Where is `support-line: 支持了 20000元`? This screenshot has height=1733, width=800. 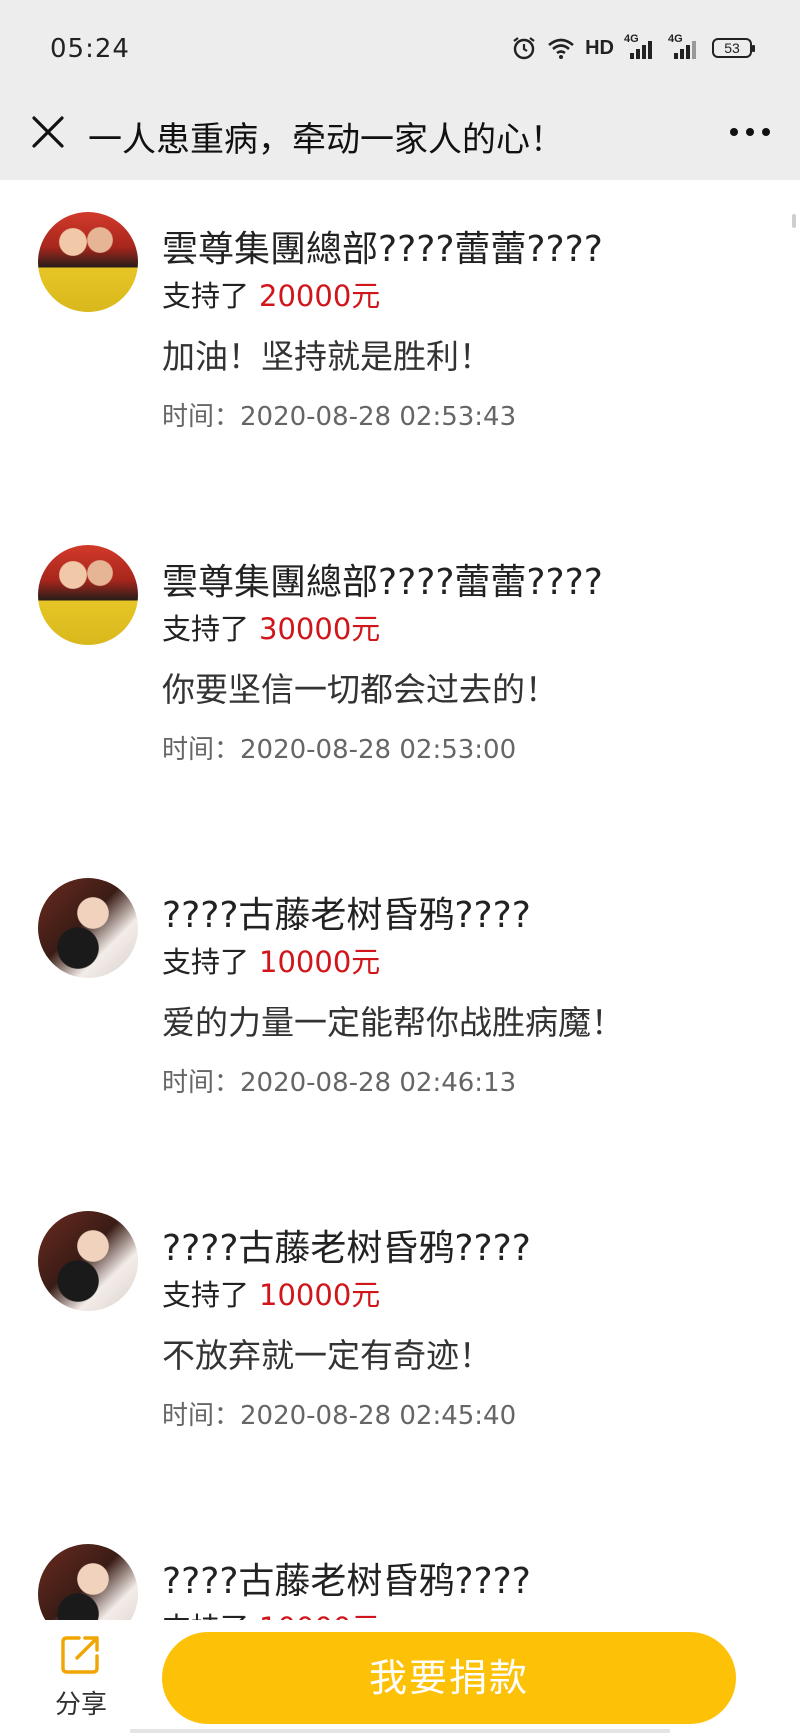 support-line: 支持了 20000元 is located at coordinates (271, 294).